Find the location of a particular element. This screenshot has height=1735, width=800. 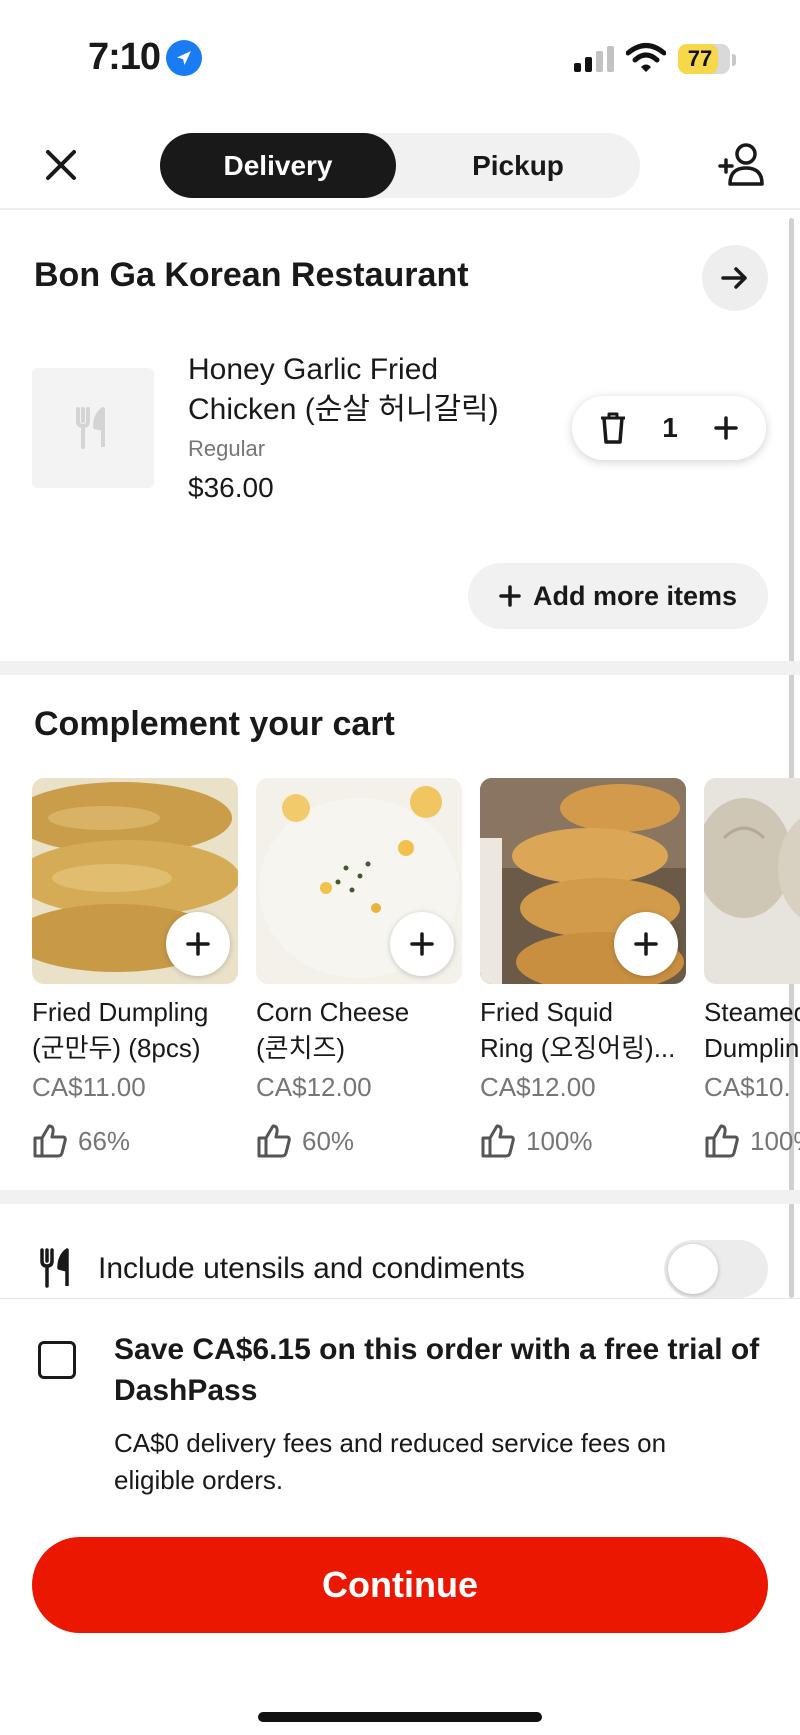

complement-item-name: Corn Cheese is located at coordinates (333, 1012).